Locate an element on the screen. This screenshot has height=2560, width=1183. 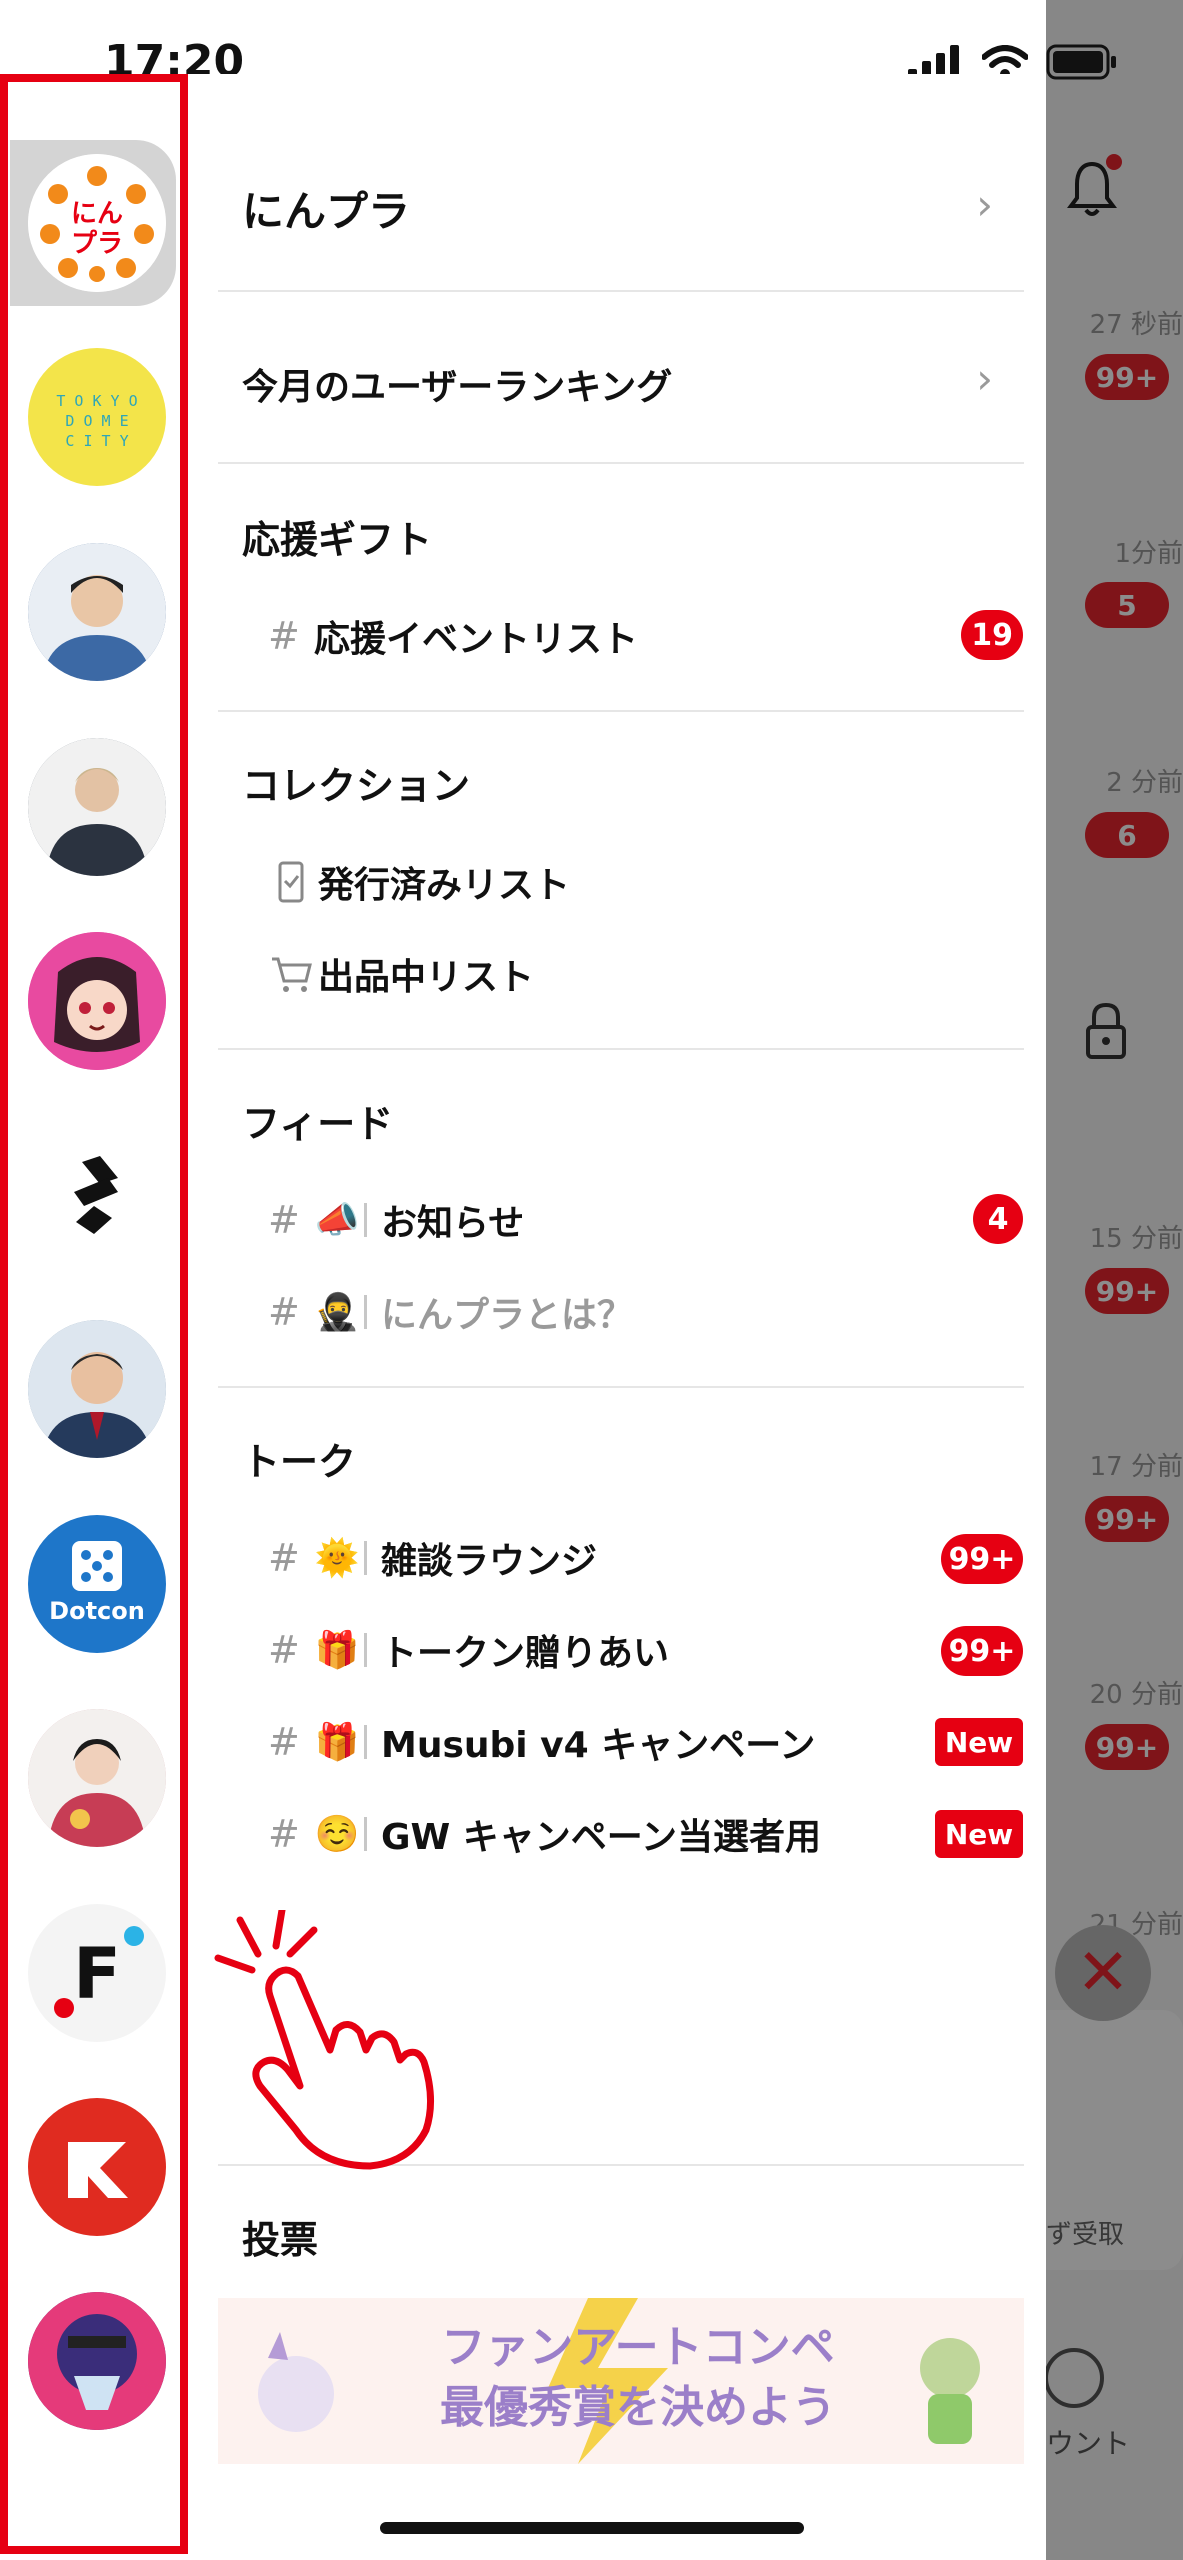
channel-label: トークン贈りあい is located at coordinates (525, 1653).